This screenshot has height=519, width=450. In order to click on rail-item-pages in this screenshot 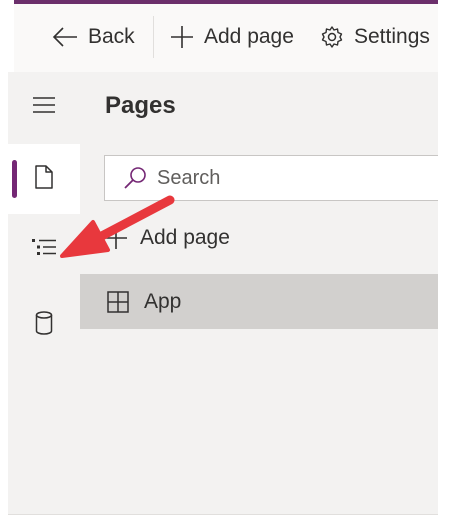, I will do `click(44, 179)`.